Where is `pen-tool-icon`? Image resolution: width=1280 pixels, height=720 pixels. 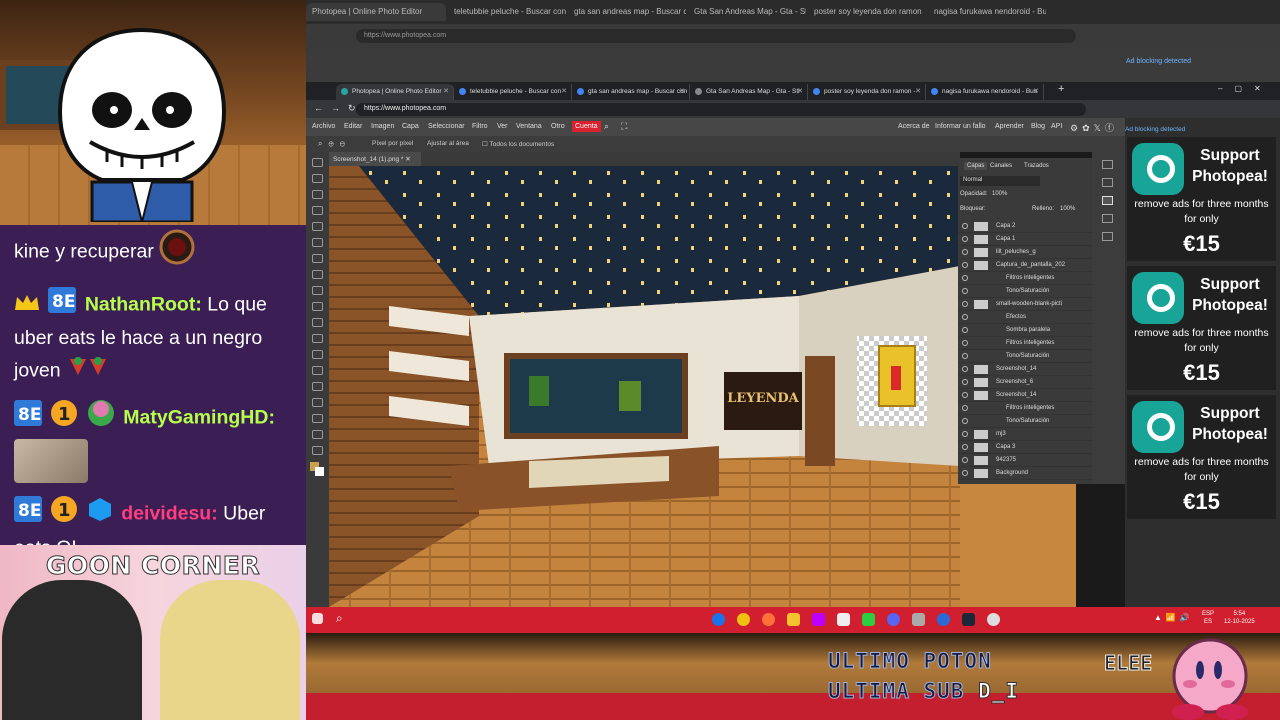
pen-tool-icon is located at coordinates (317, 386).